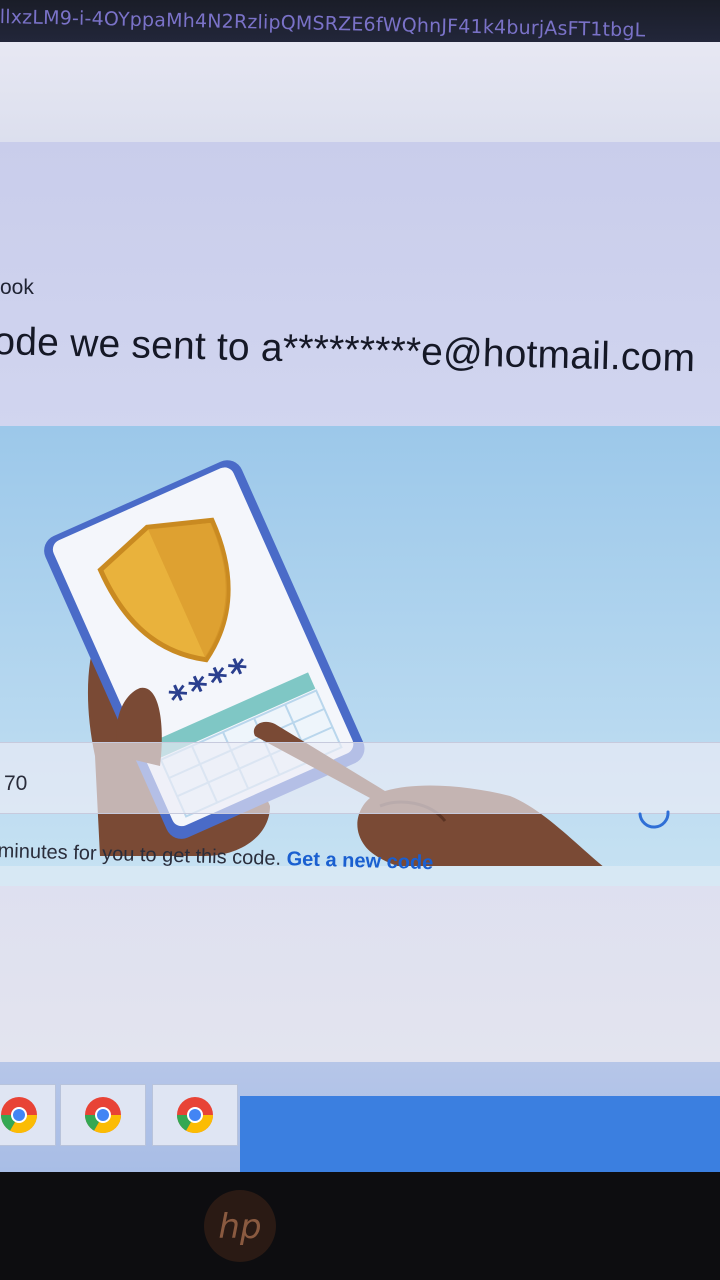 The height and width of the screenshot is (1280, 720). What do you see at coordinates (360, 92) in the screenshot?
I see `browser-toolbar-band` at bounding box center [360, 92].